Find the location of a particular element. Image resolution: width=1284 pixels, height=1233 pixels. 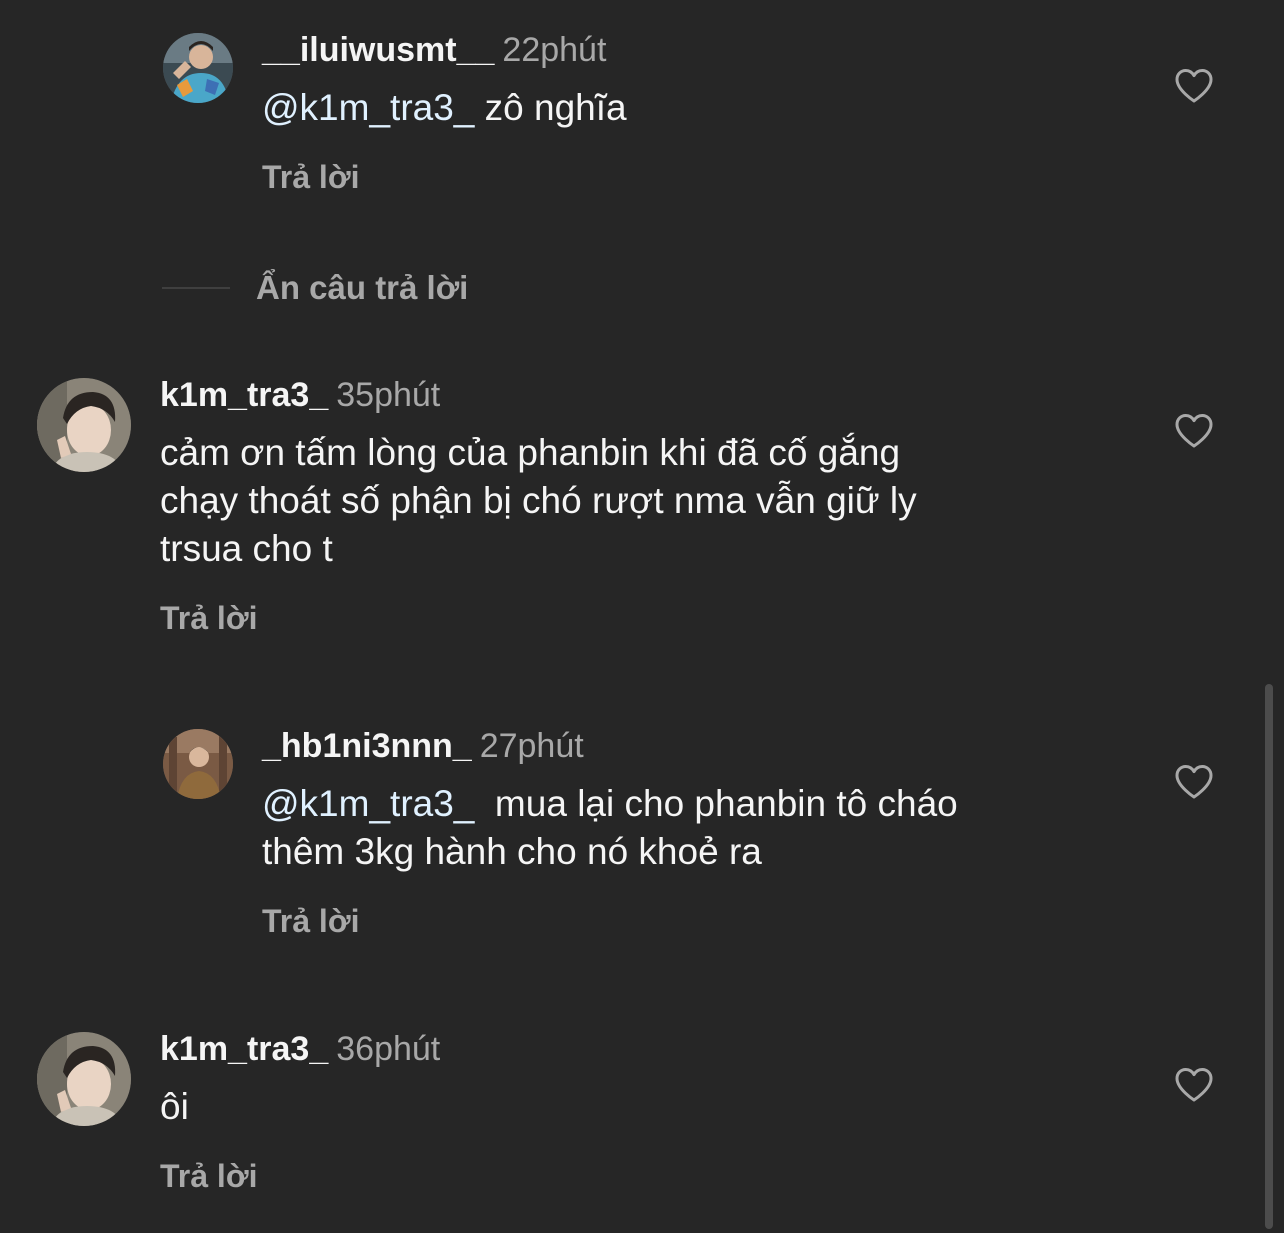

comment-body: ôi is located at coordinates (174, 1106).